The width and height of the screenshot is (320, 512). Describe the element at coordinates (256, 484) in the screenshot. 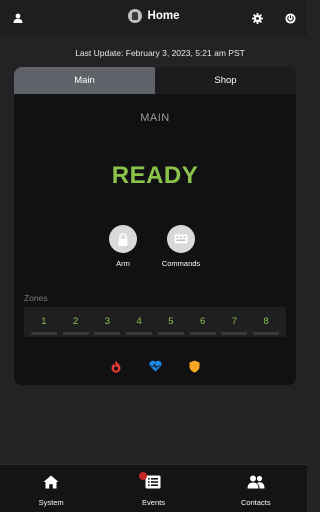

I see `people-icon` at that location.